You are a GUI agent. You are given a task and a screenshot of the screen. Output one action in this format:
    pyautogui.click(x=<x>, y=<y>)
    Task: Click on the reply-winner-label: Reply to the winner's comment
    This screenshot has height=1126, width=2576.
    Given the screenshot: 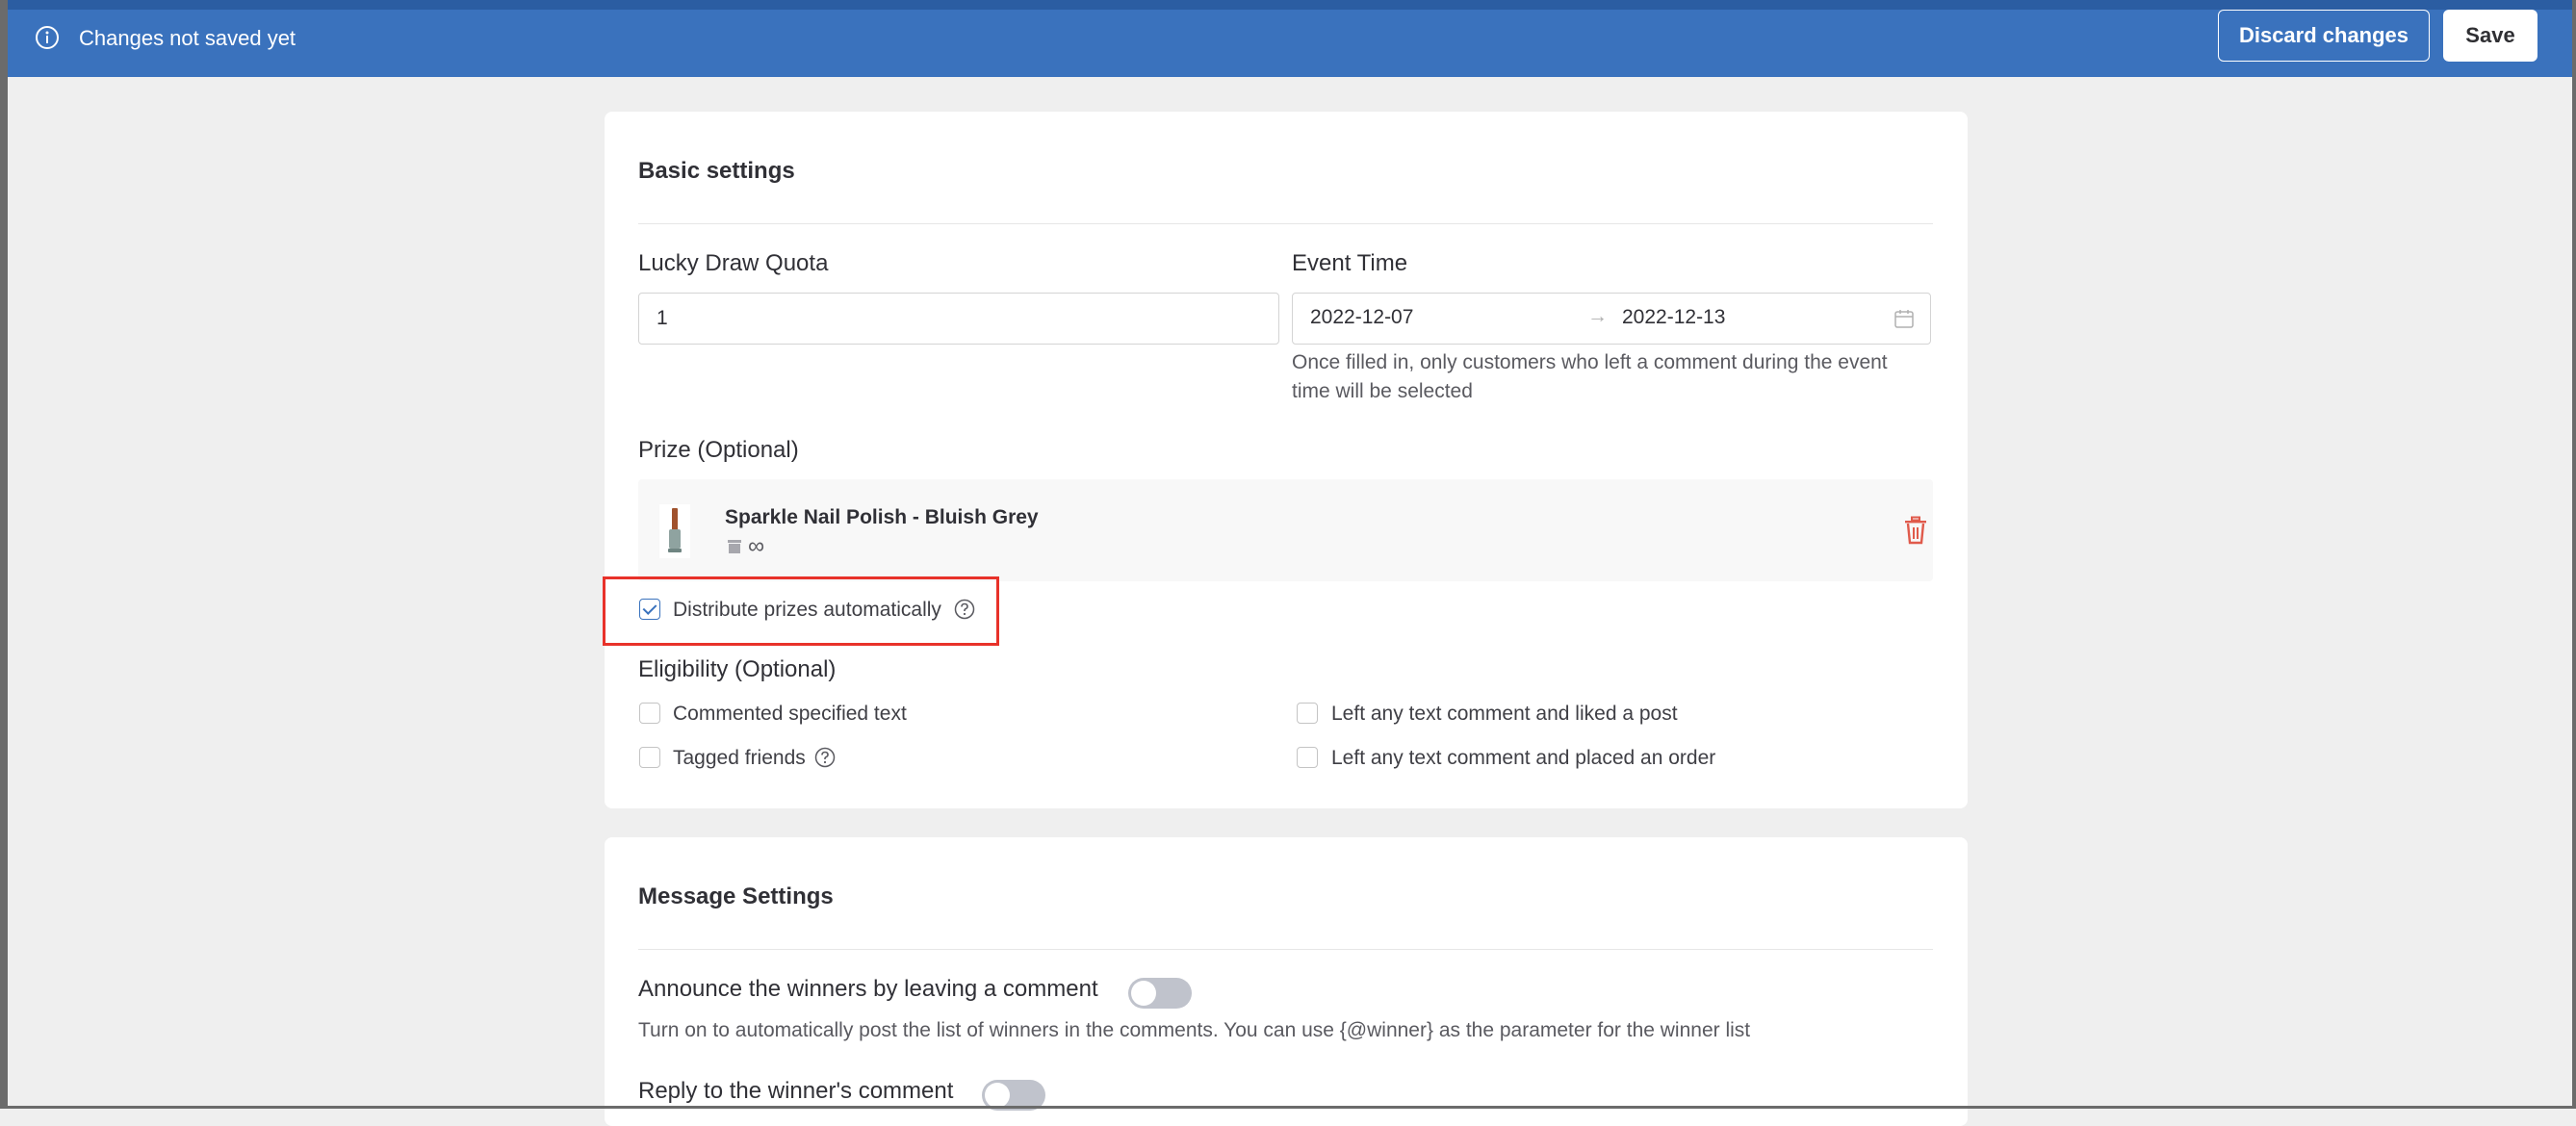 What is the action you would take?
    pyautogui.click(x=796, y=1091)
    